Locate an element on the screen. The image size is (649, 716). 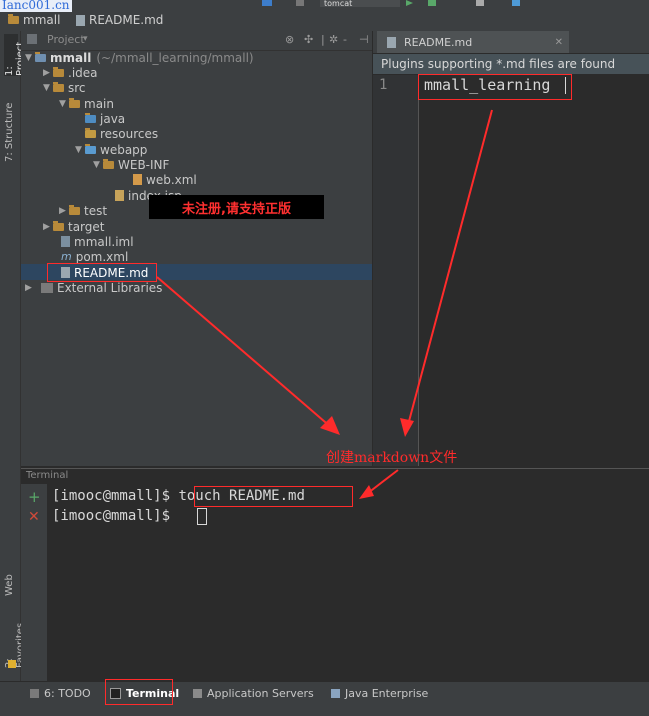
arrowhead-editor is located at coordinates (407, 427).